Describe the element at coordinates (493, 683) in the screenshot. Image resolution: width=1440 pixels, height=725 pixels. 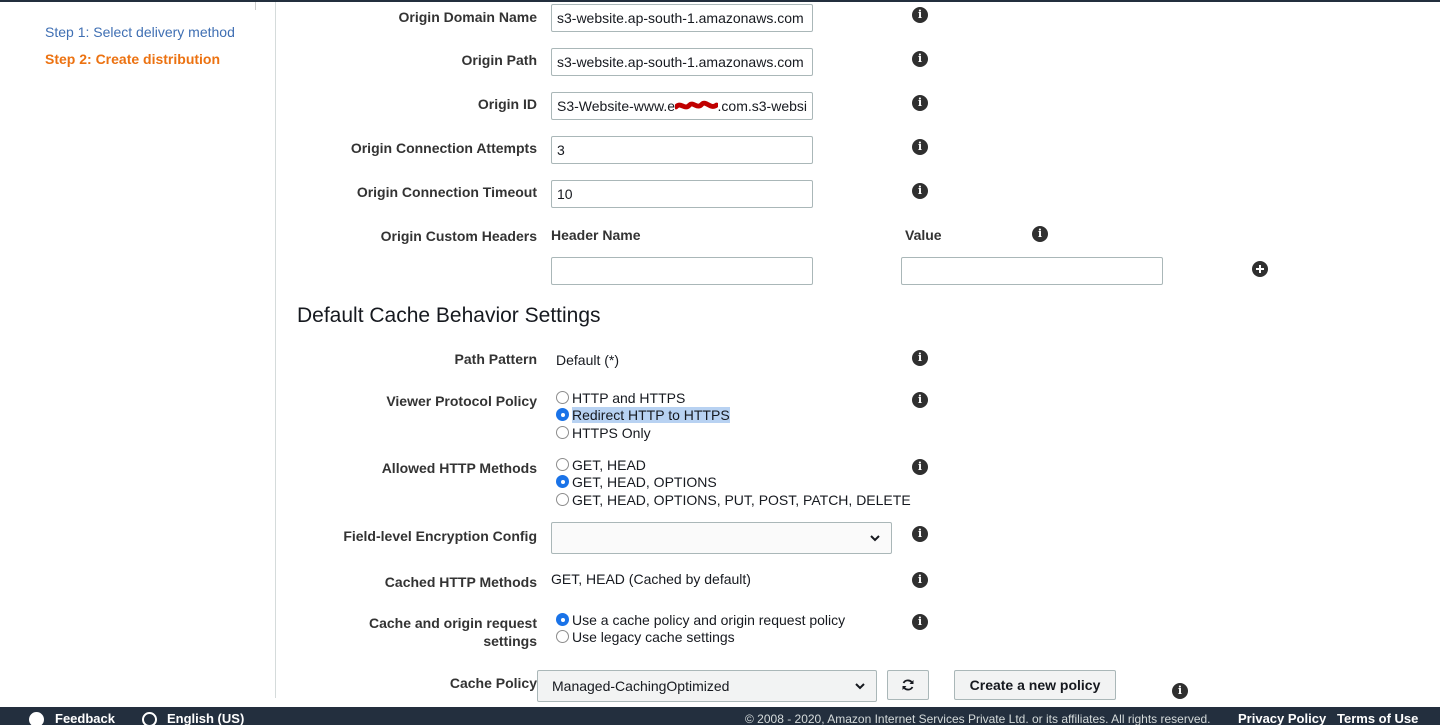
I see `cache-policy-label: Cache Policy` at that location.